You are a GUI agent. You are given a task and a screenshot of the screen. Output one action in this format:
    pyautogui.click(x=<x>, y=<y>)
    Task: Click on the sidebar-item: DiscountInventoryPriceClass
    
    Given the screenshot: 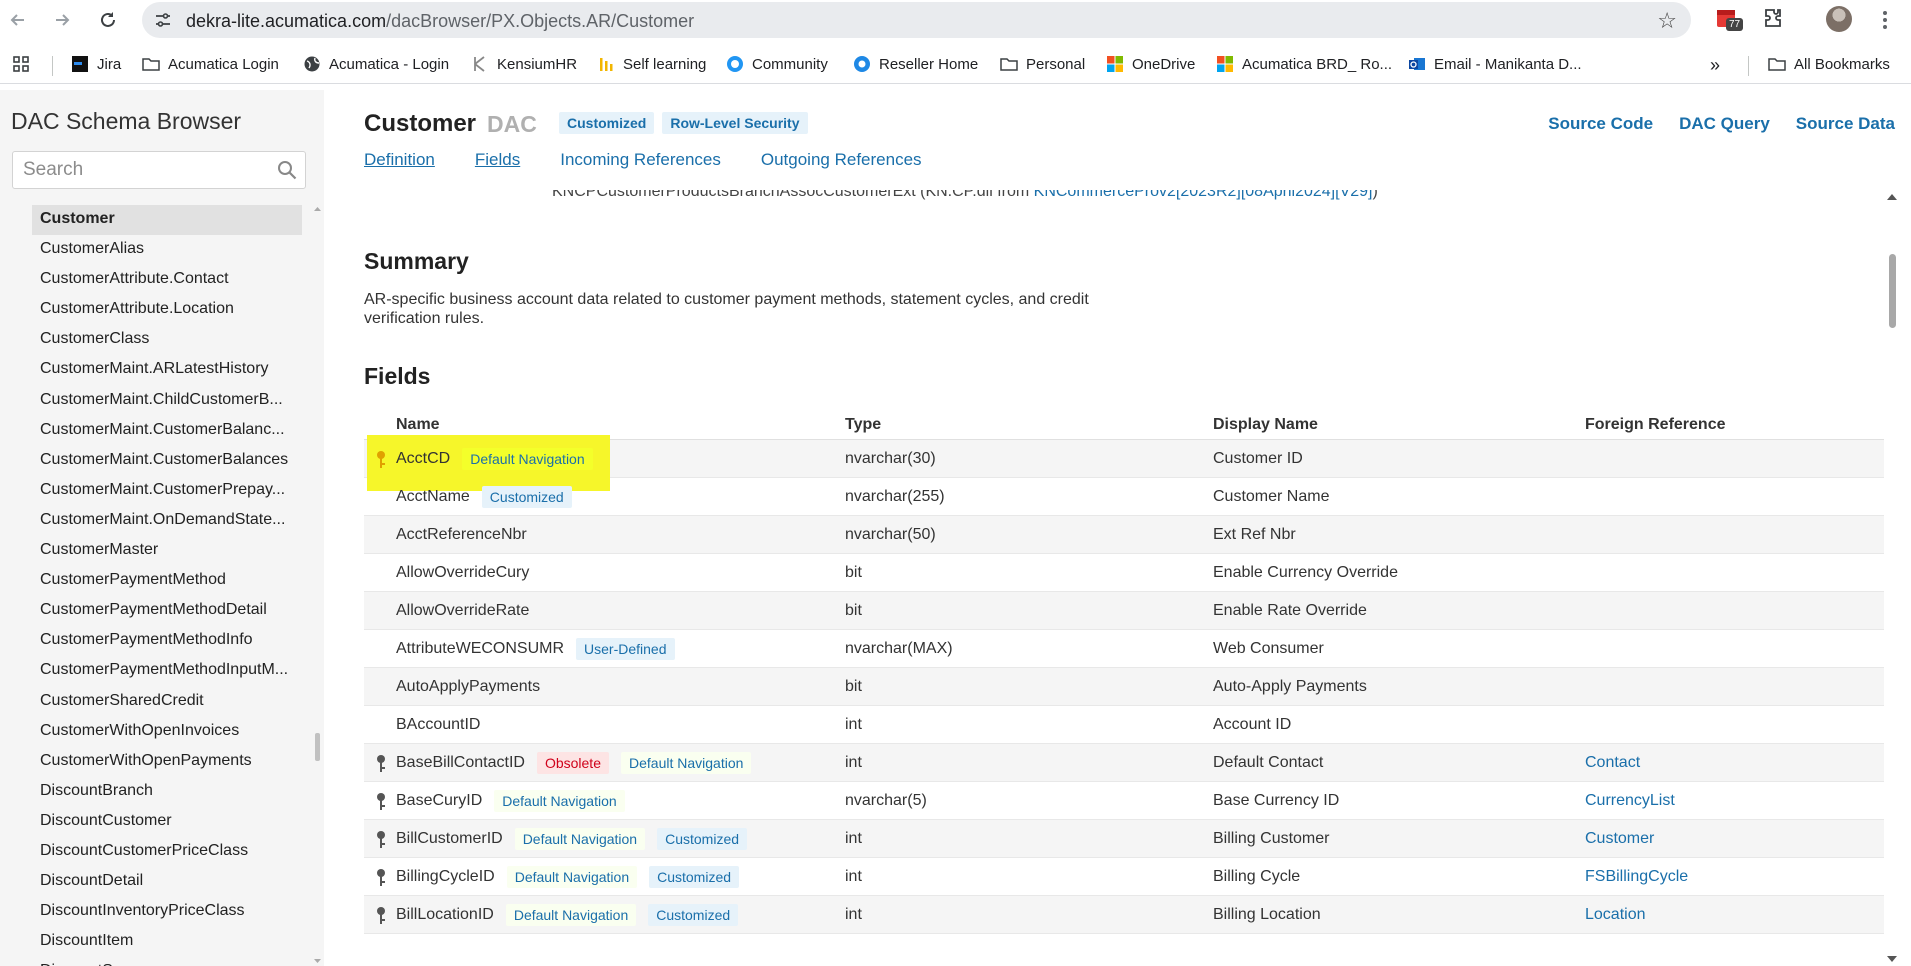 What is the action you would take?
    pyautogui.click(x=167, y=912)
    